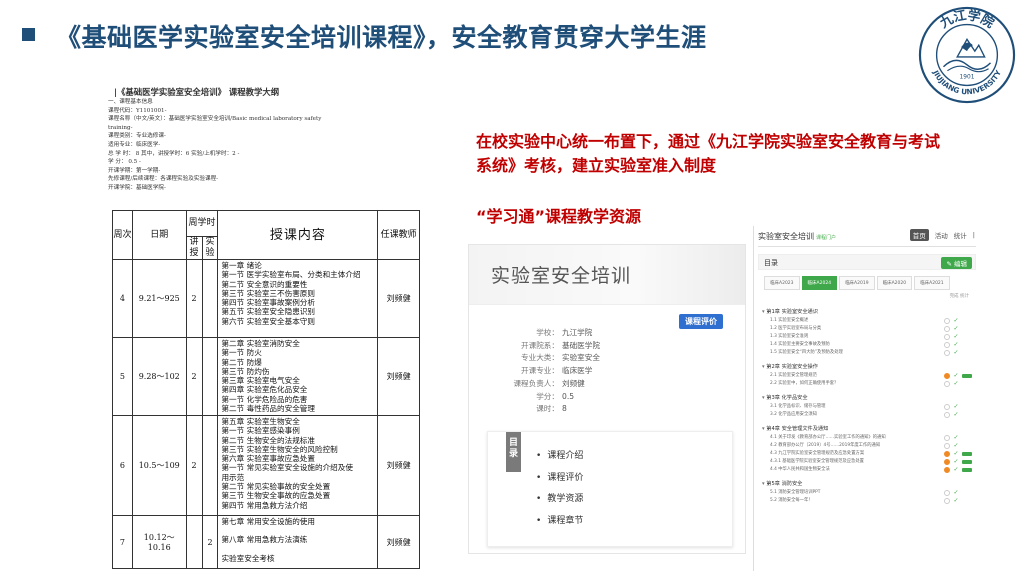 This screenshot has width=1024, height=576. I want to click on content-line: 第五节 实验室安全隐患识别, so click(268, 312).